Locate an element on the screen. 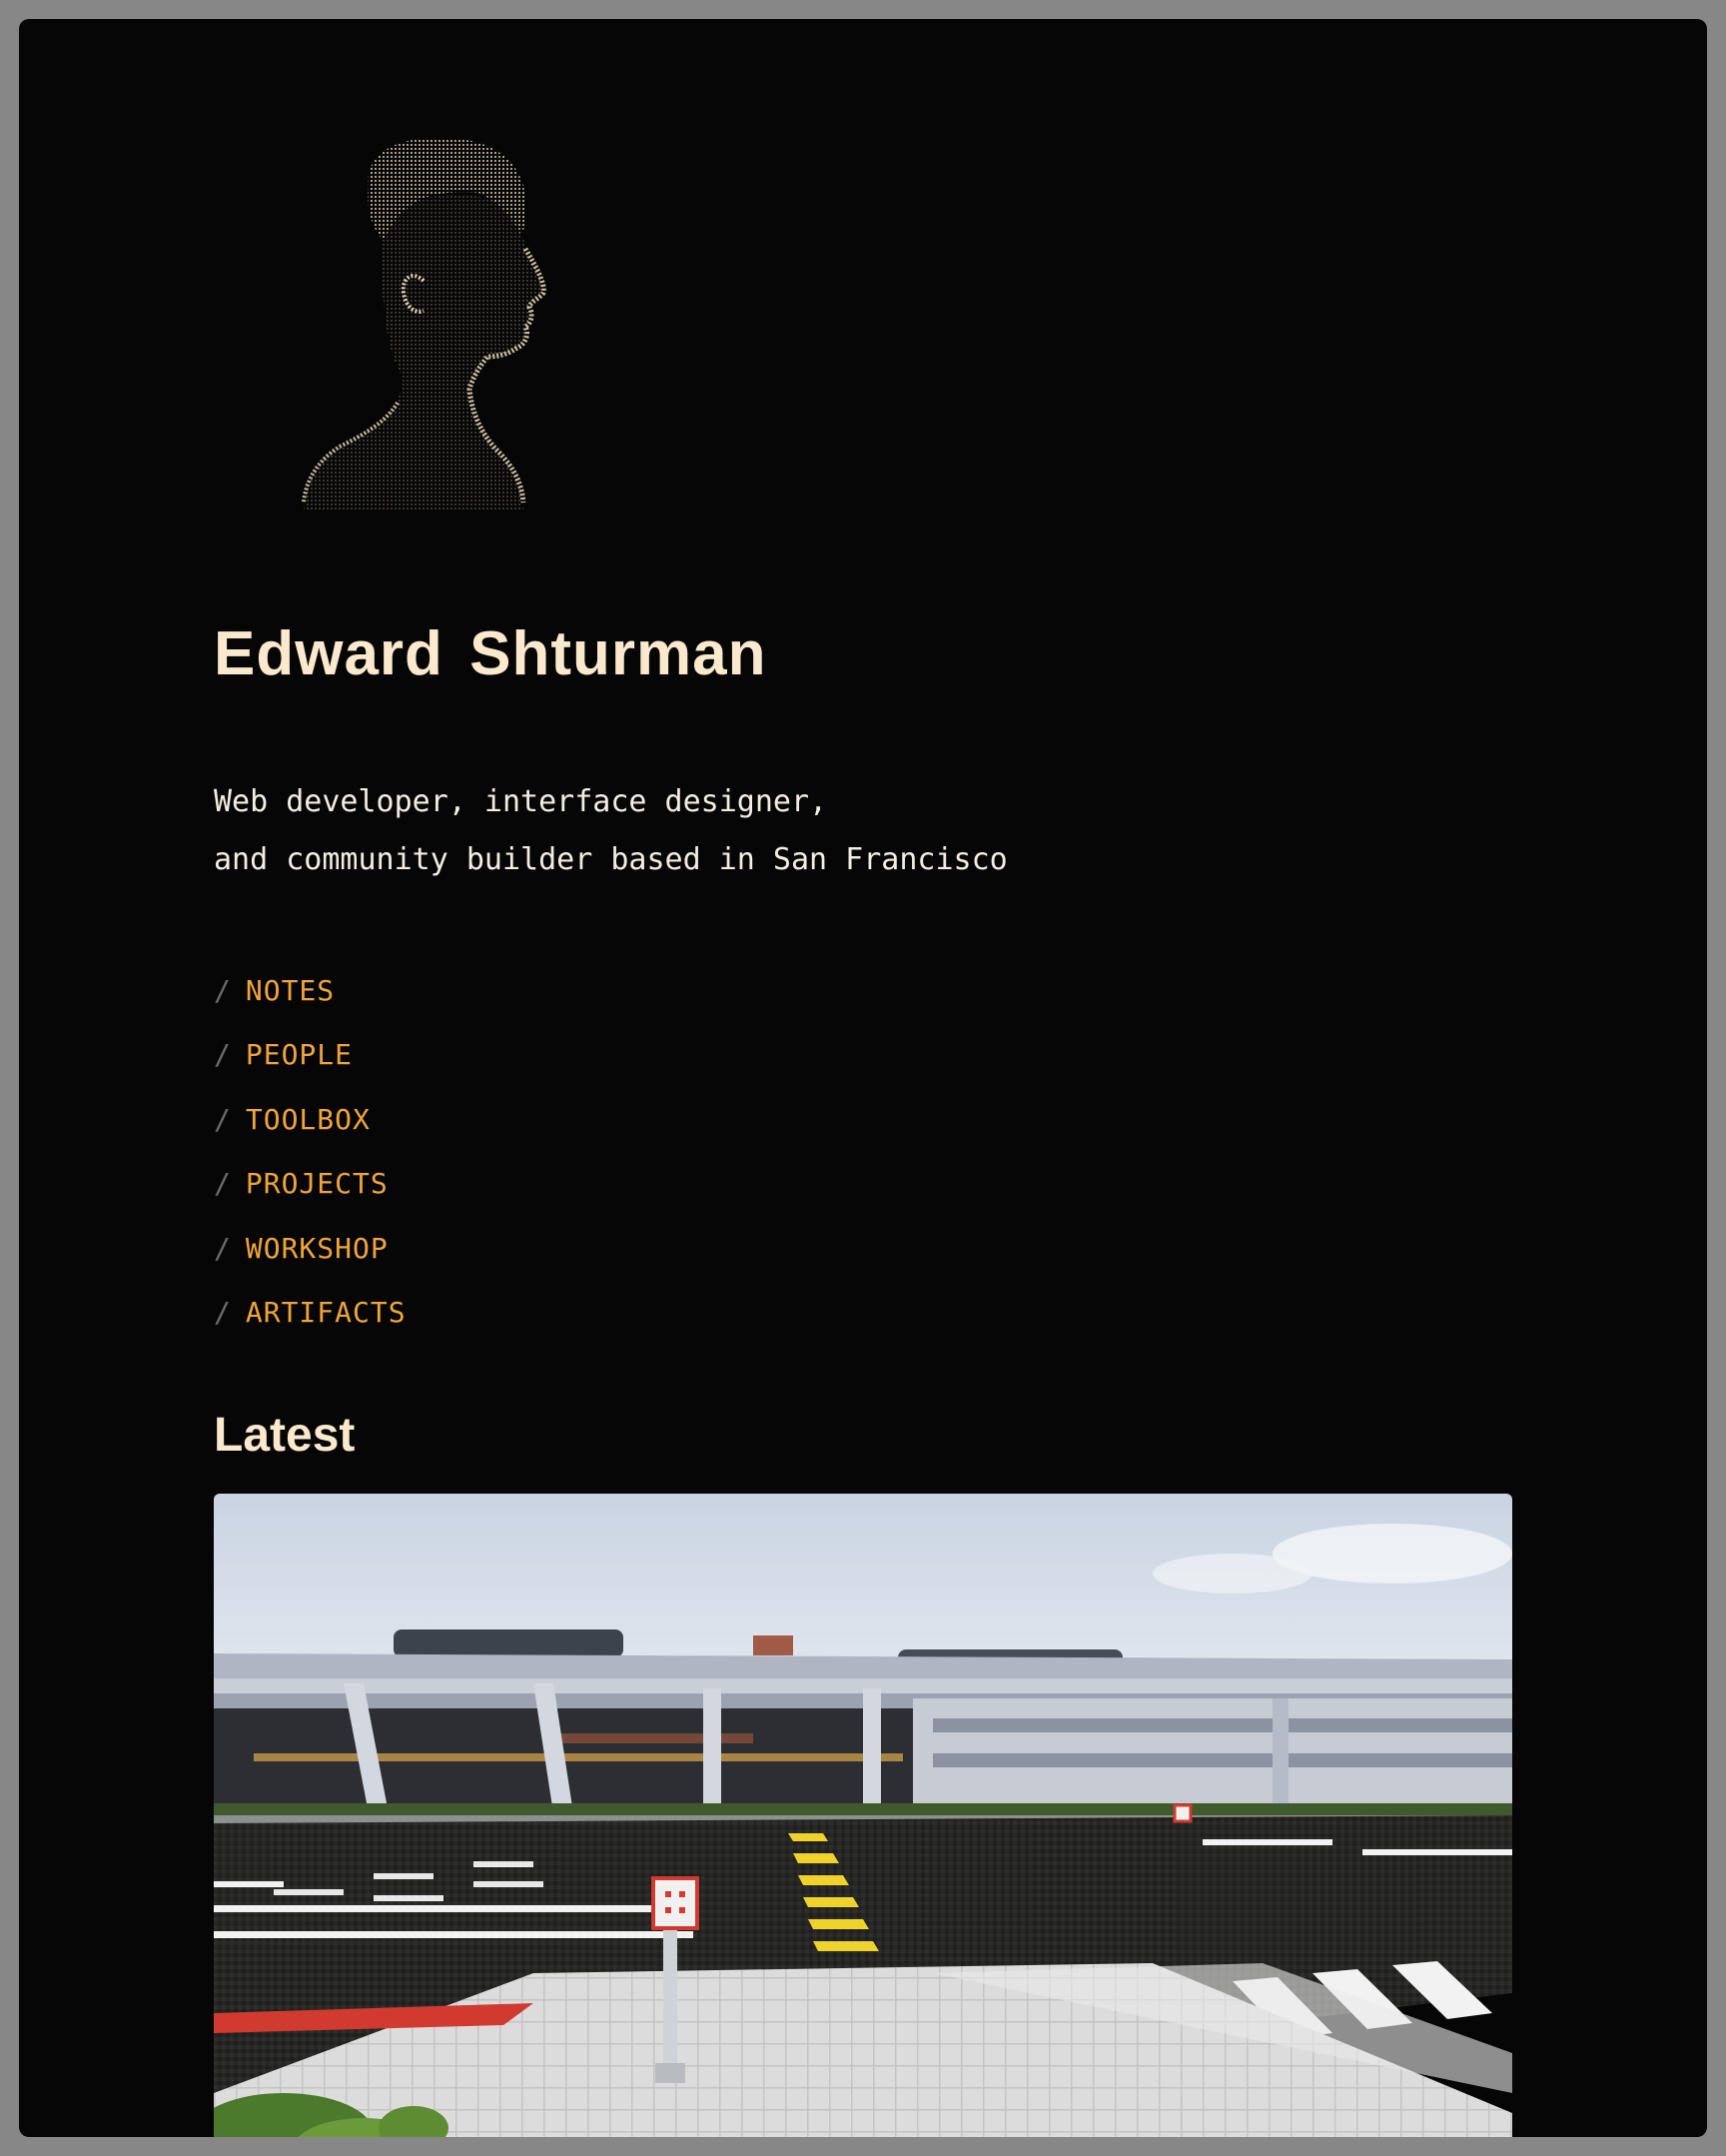 The height and width of the screenshot is (2156, 1726). nav-item-toolbox: / TOOLBOX is located at coordinates (310, 1119).